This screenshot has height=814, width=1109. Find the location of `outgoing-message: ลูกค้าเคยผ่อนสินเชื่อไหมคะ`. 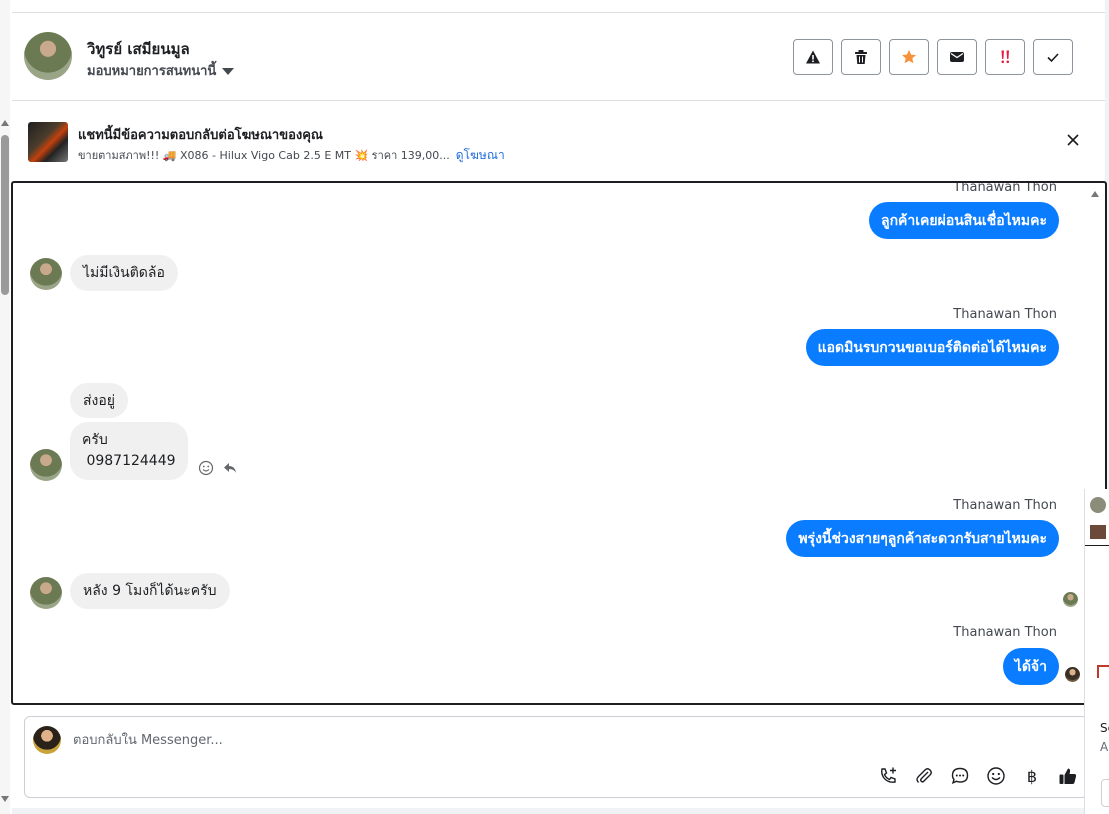

outgoing-message: ลูกค้าเคยผ่อนสินเชื่อไหมคะ is located at coordinates (963, 220).